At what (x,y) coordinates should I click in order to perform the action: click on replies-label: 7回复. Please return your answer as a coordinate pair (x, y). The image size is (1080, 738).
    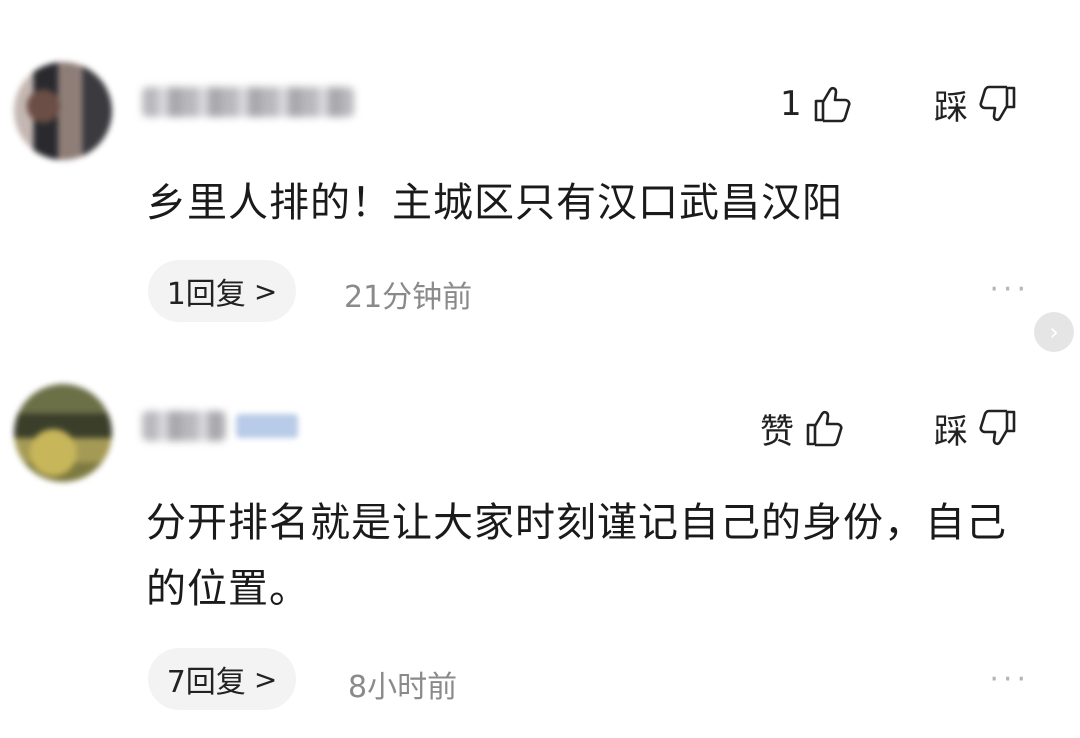
    Looking at the image, I should click on (206, 682).